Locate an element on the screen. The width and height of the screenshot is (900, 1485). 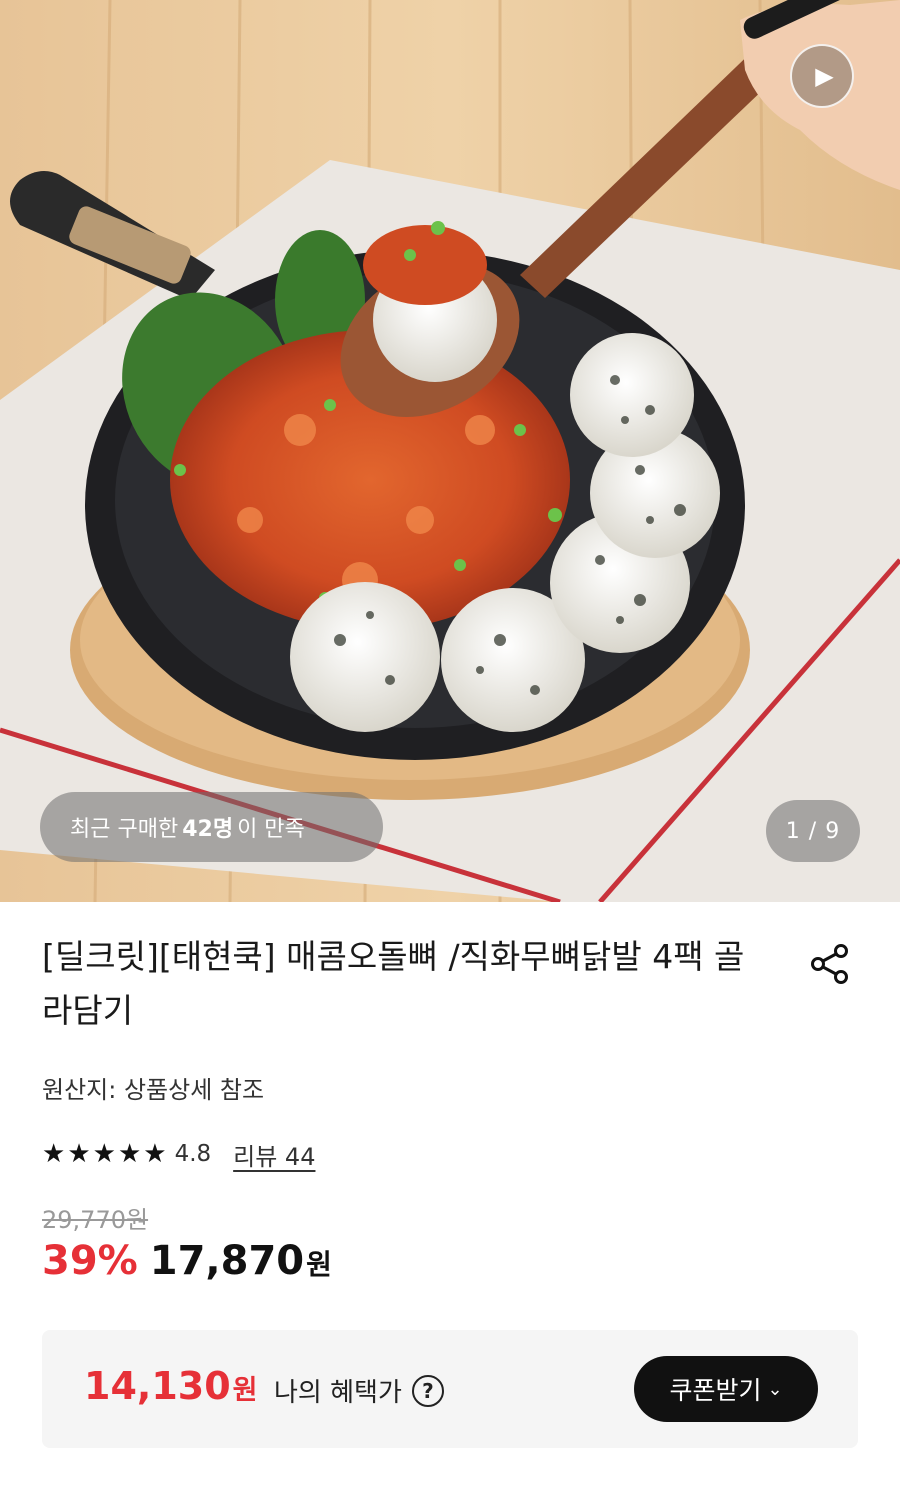
star-rating: ★ ★ ★ ★ ★ is located at coordinates (104, 1154).